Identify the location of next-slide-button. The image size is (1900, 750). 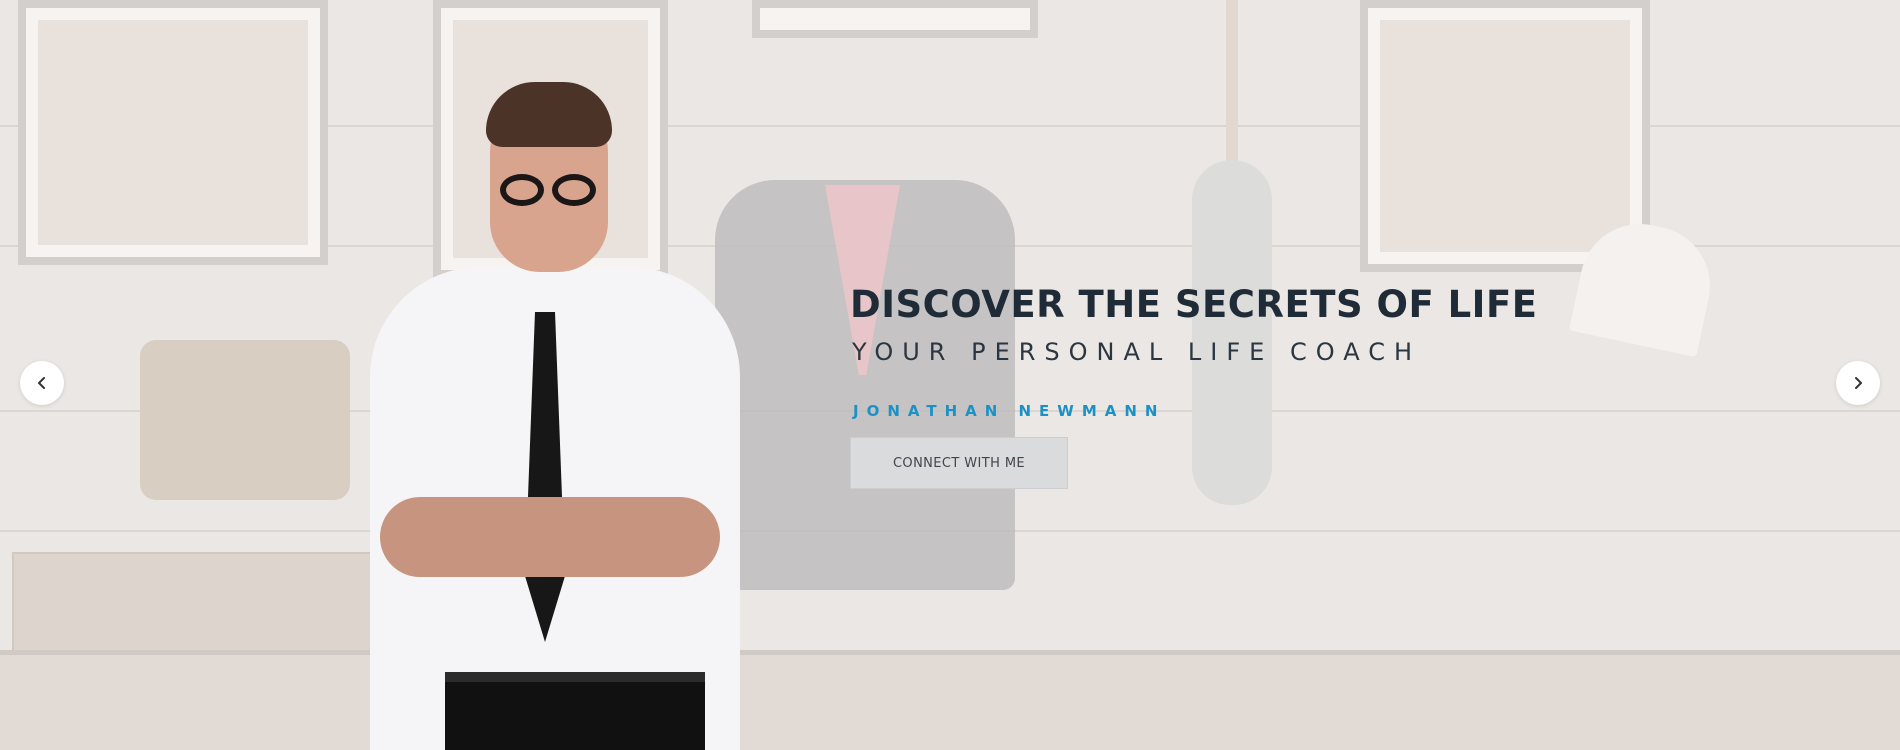
(1858, 383).